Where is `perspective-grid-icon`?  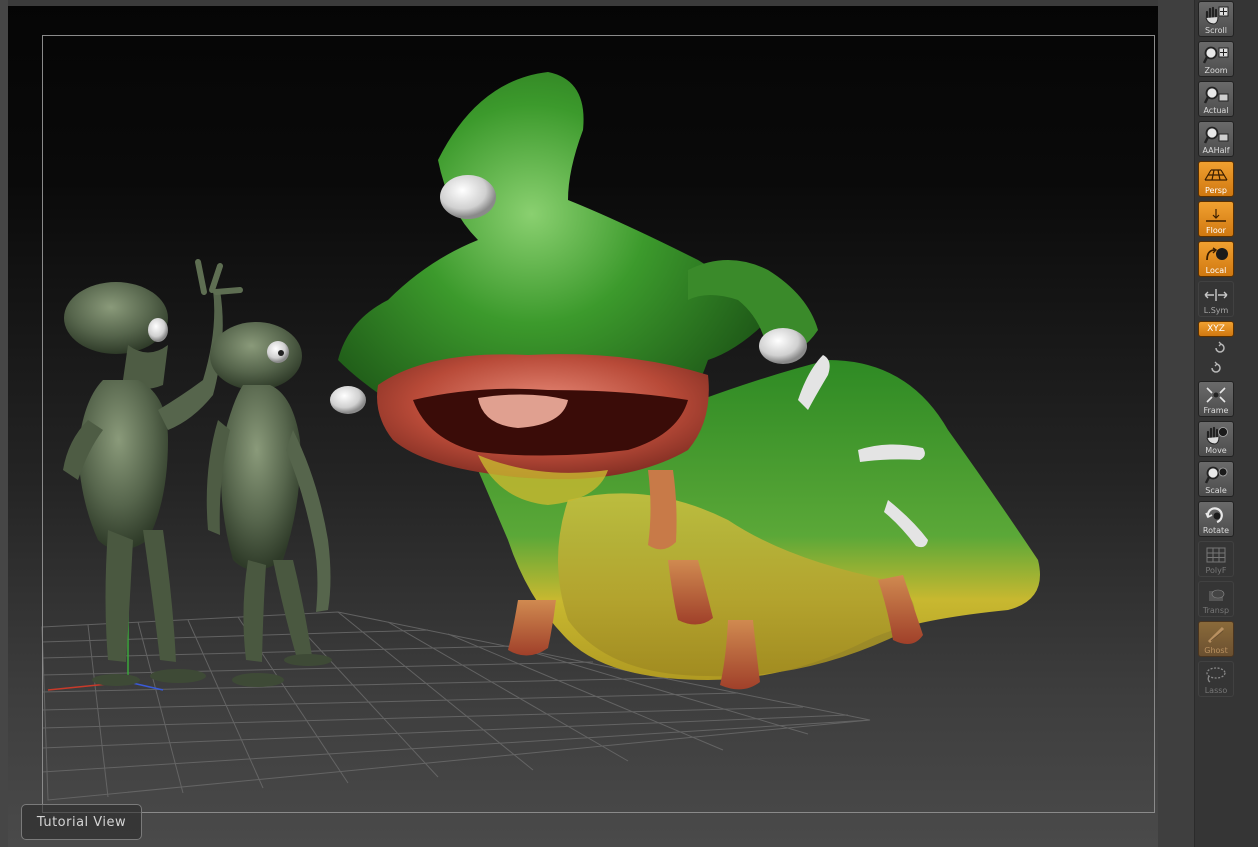
perspective-grid-icon is located at coordinates (1216, 175).